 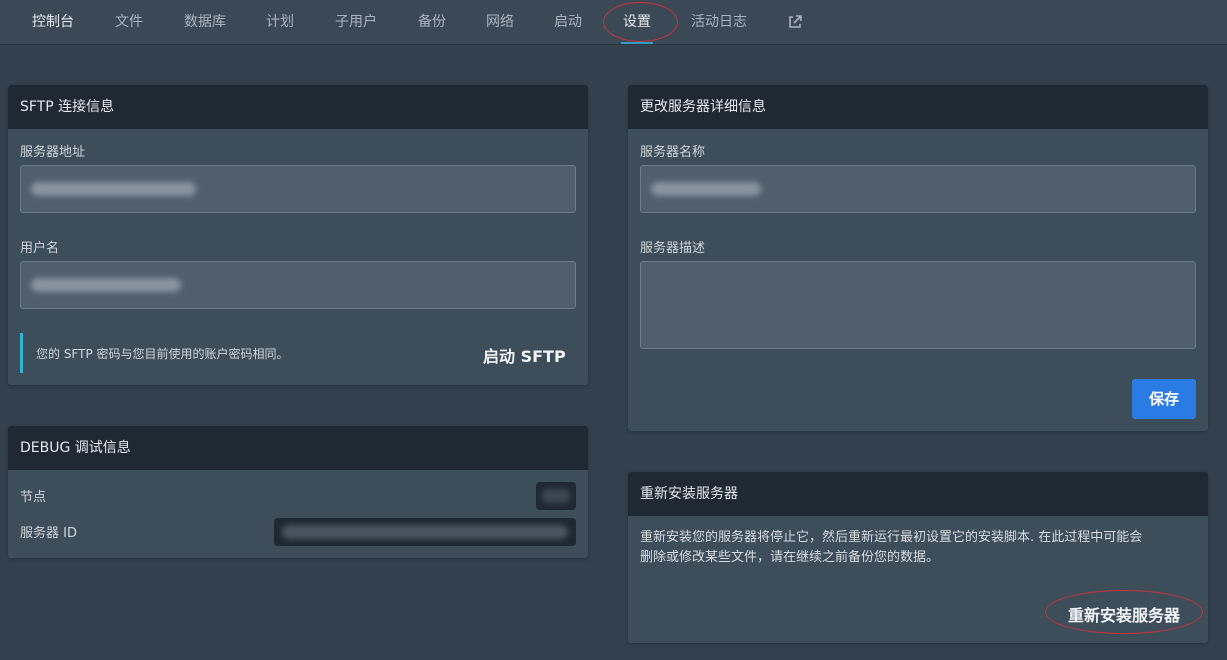 I want to click on reinstall-description-line2: 删除或修改某些文件，请在继续之前备份您的数据。, so click(x=790, y=557).